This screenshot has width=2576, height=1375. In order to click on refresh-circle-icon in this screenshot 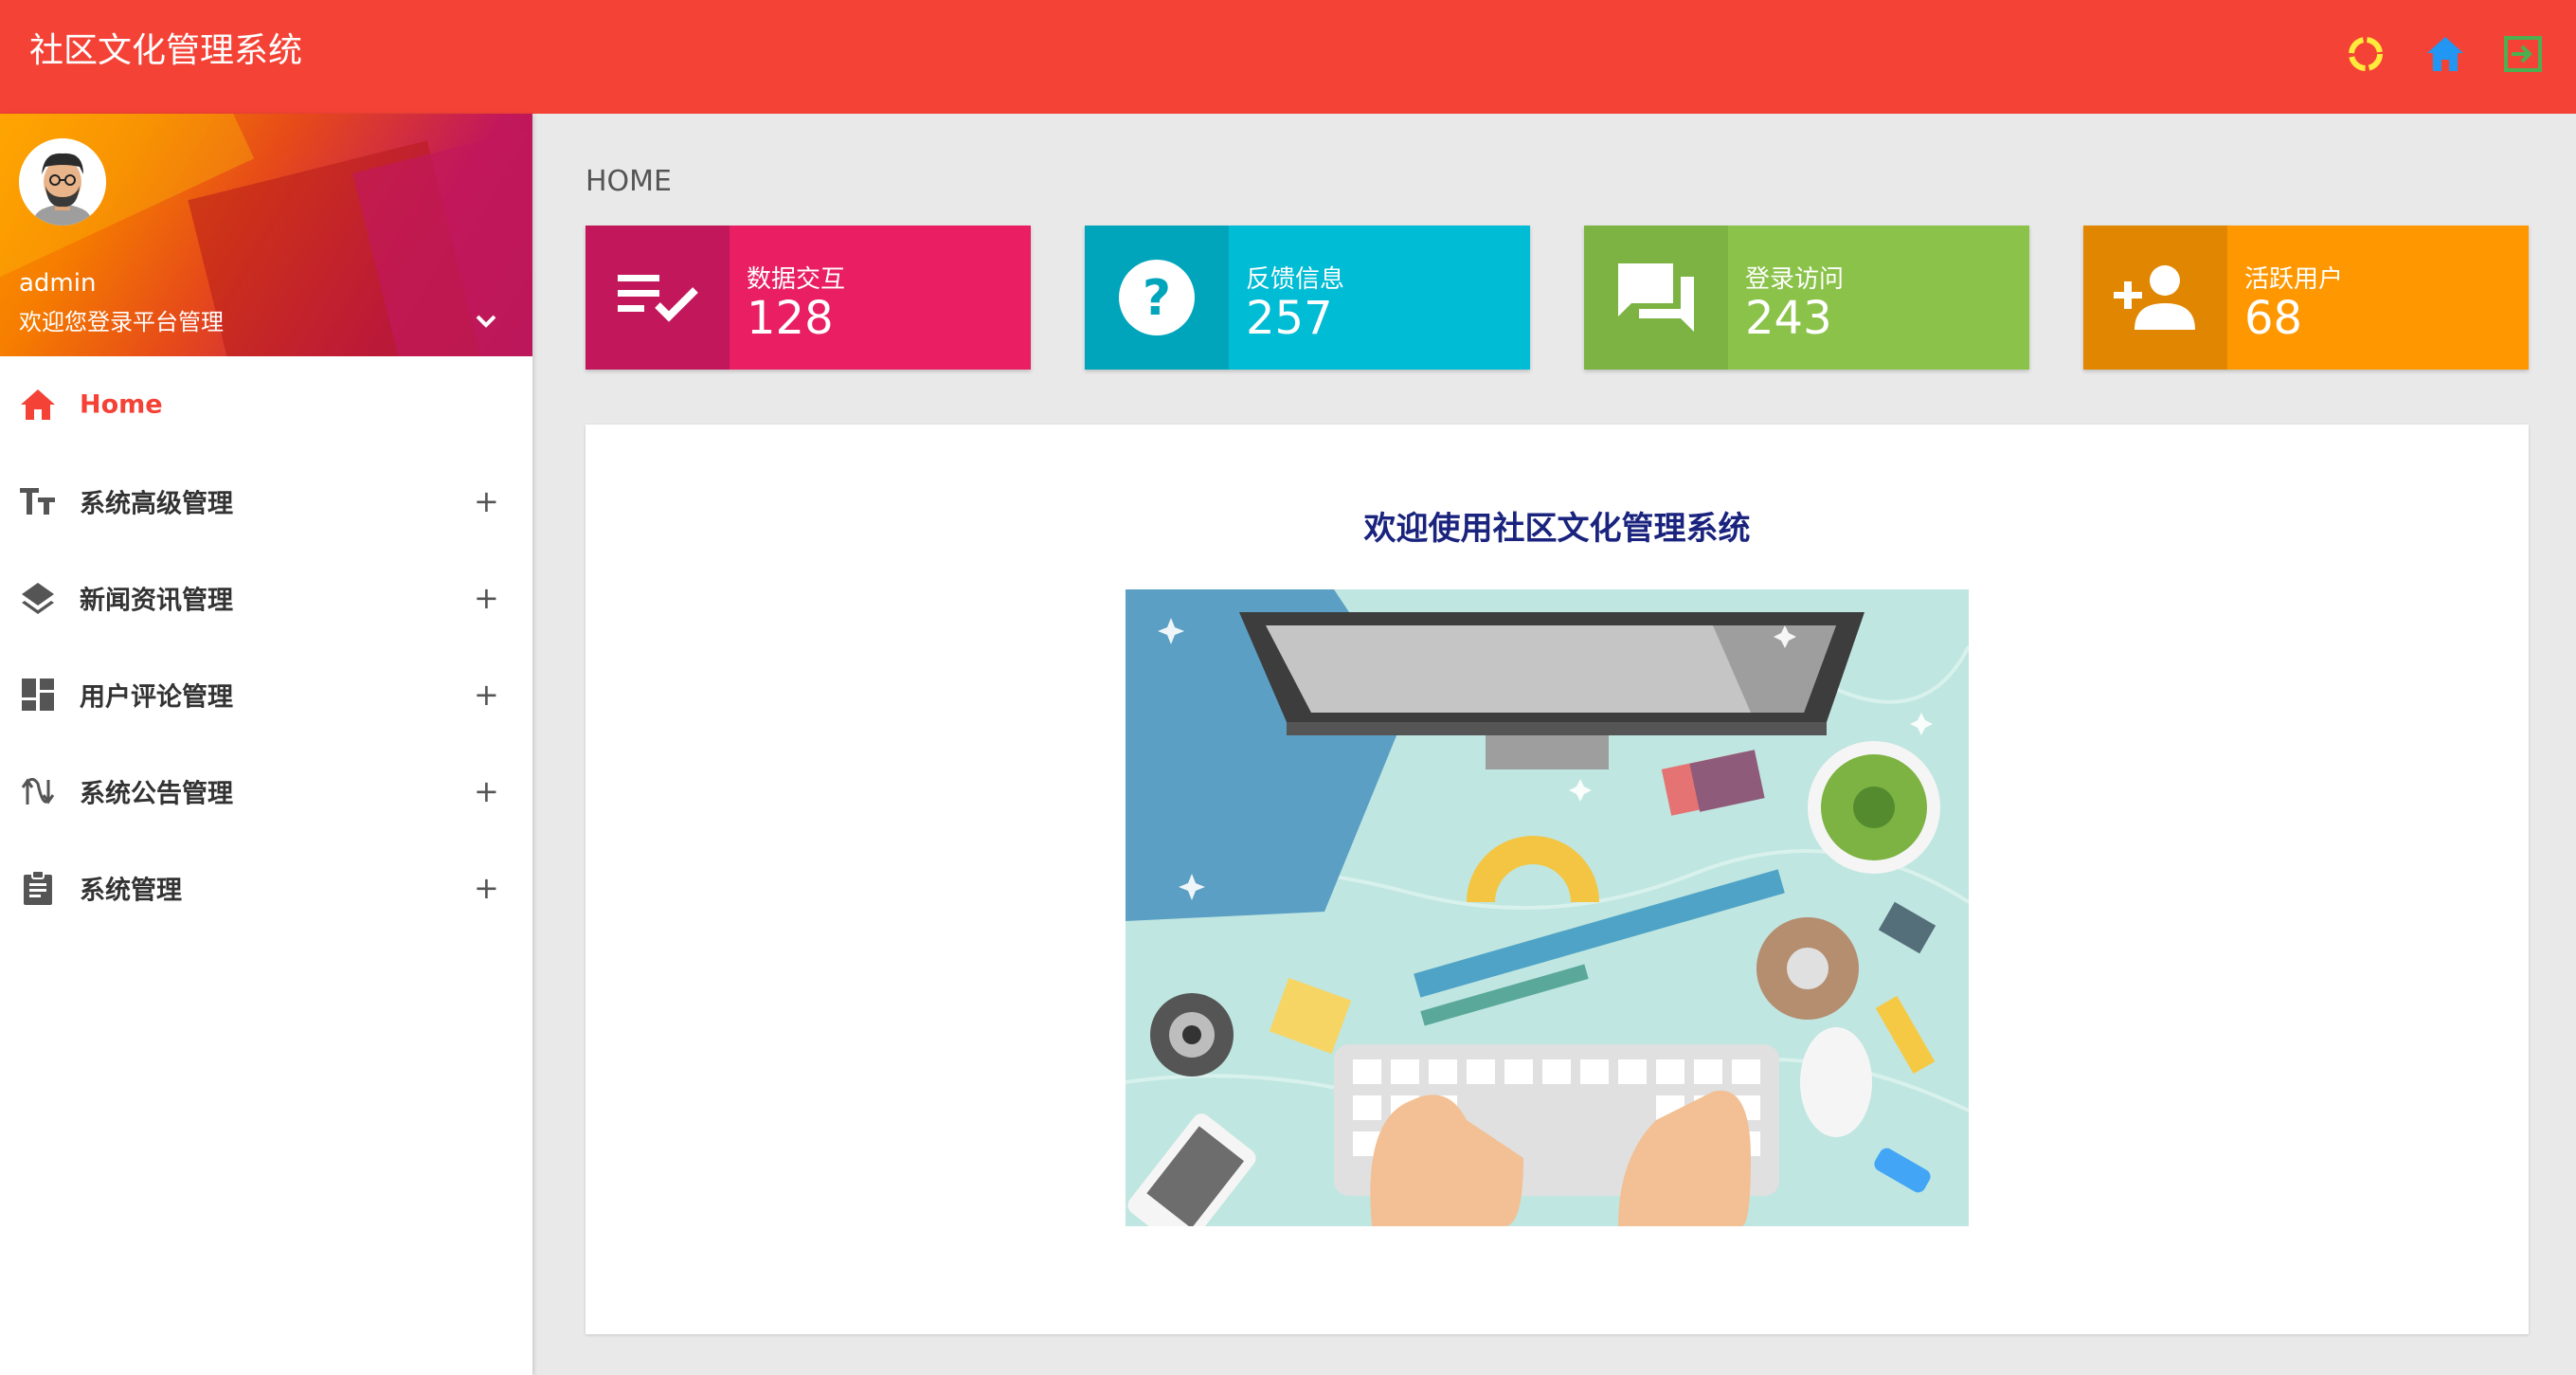, I will do `click(2365, 54)`.